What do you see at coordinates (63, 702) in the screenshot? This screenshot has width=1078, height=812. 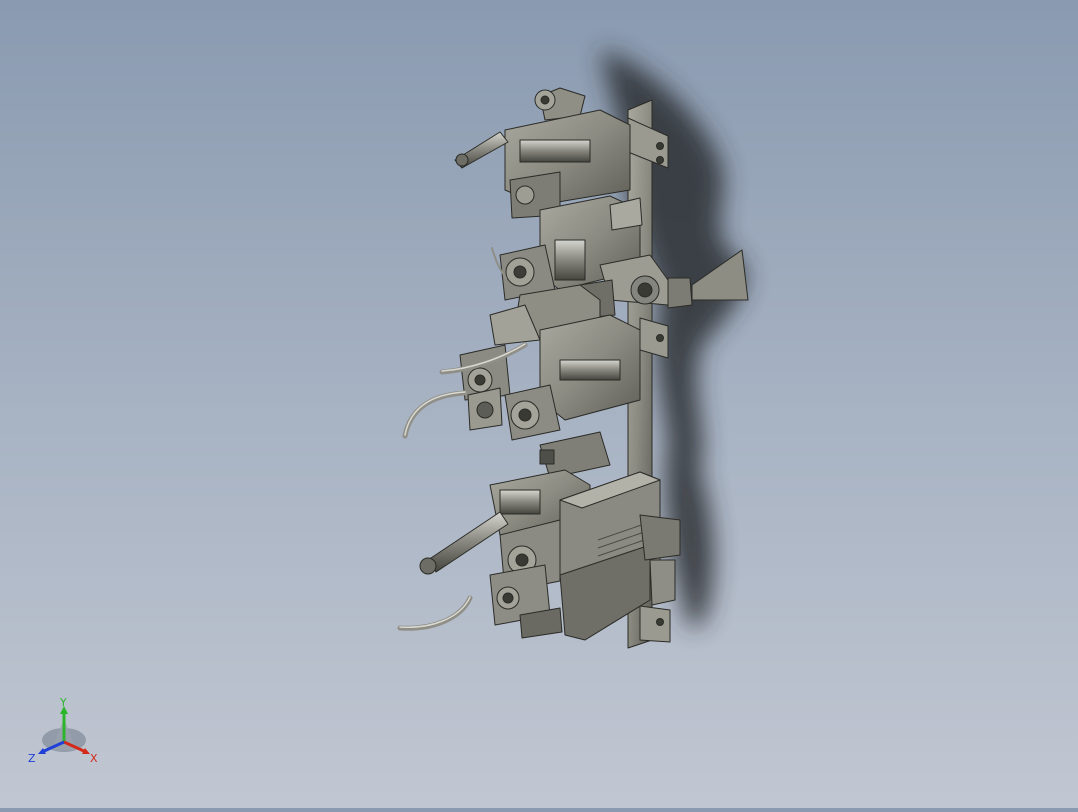 I see `y-axis-label: Y` at bounding box center [63, 702].